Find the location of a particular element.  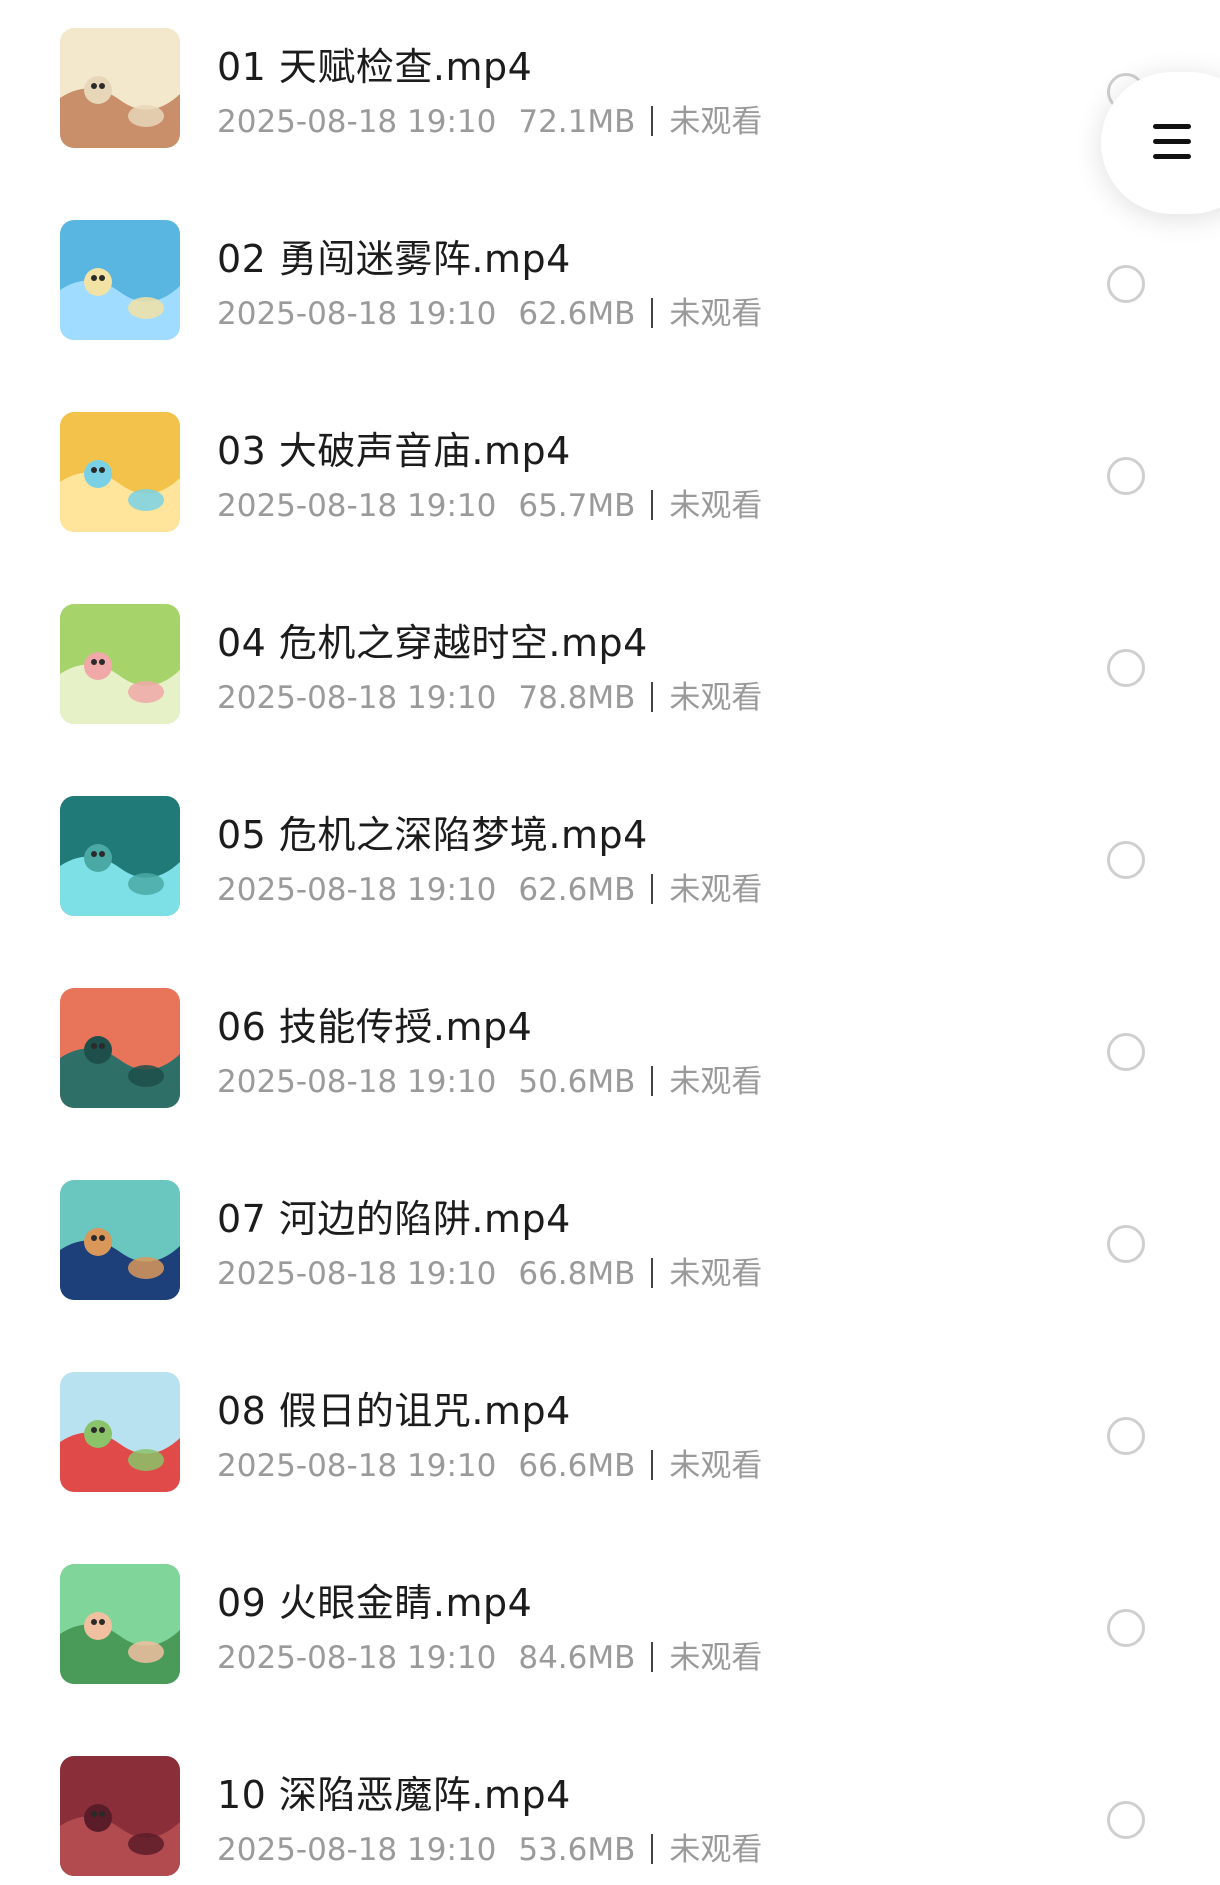

file-row: 09 火眼金睛.mp4 2025-08-18 19:10 84.6MB 未观看 is located at coordinates (610, 1612).